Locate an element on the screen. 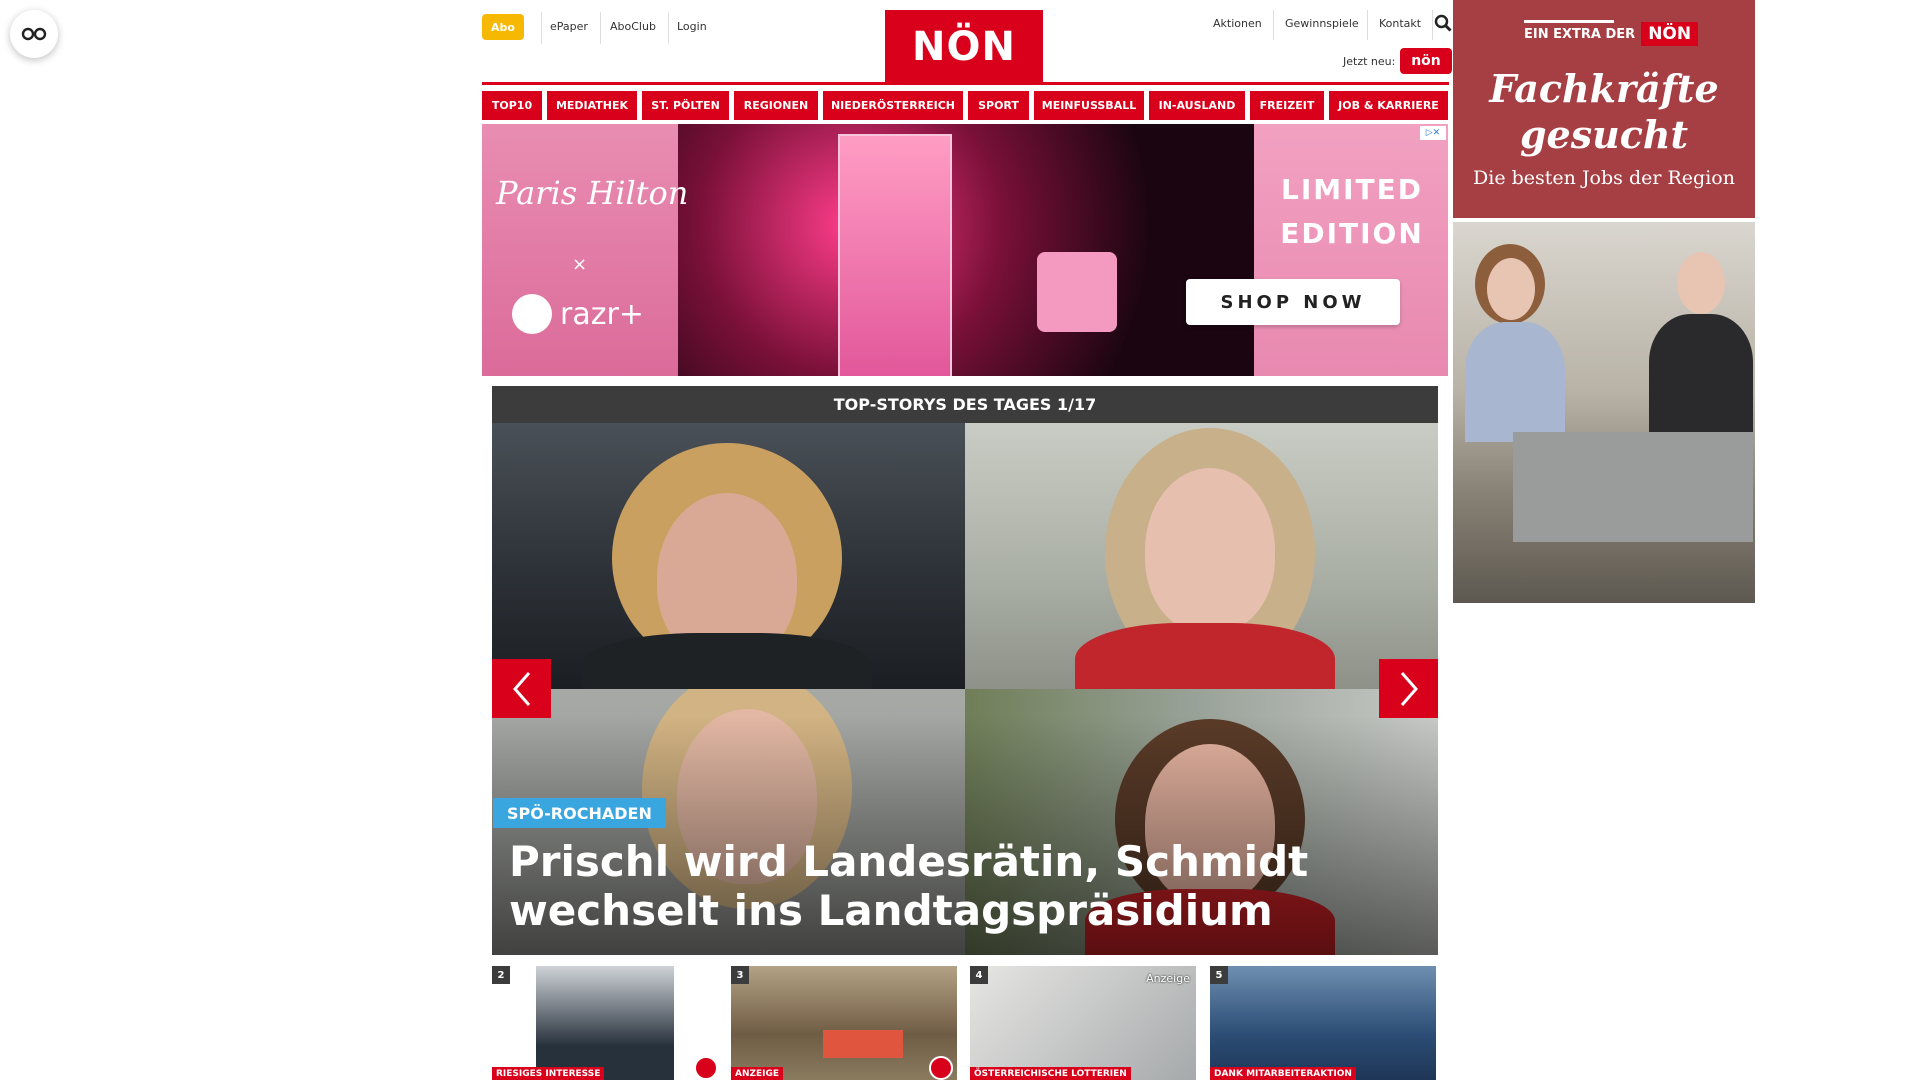 This screenshot has width=1920, height=1080. ad-left-panel is located at coordinates (580, 250).